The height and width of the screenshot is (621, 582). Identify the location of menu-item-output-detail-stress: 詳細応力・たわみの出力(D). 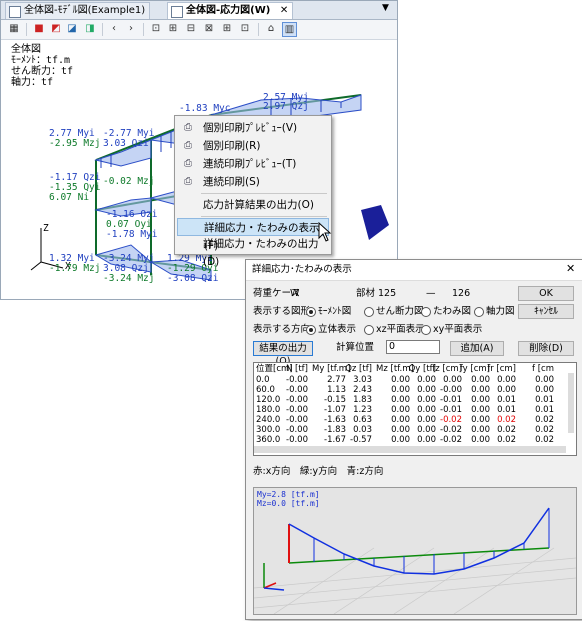
(253, 251).